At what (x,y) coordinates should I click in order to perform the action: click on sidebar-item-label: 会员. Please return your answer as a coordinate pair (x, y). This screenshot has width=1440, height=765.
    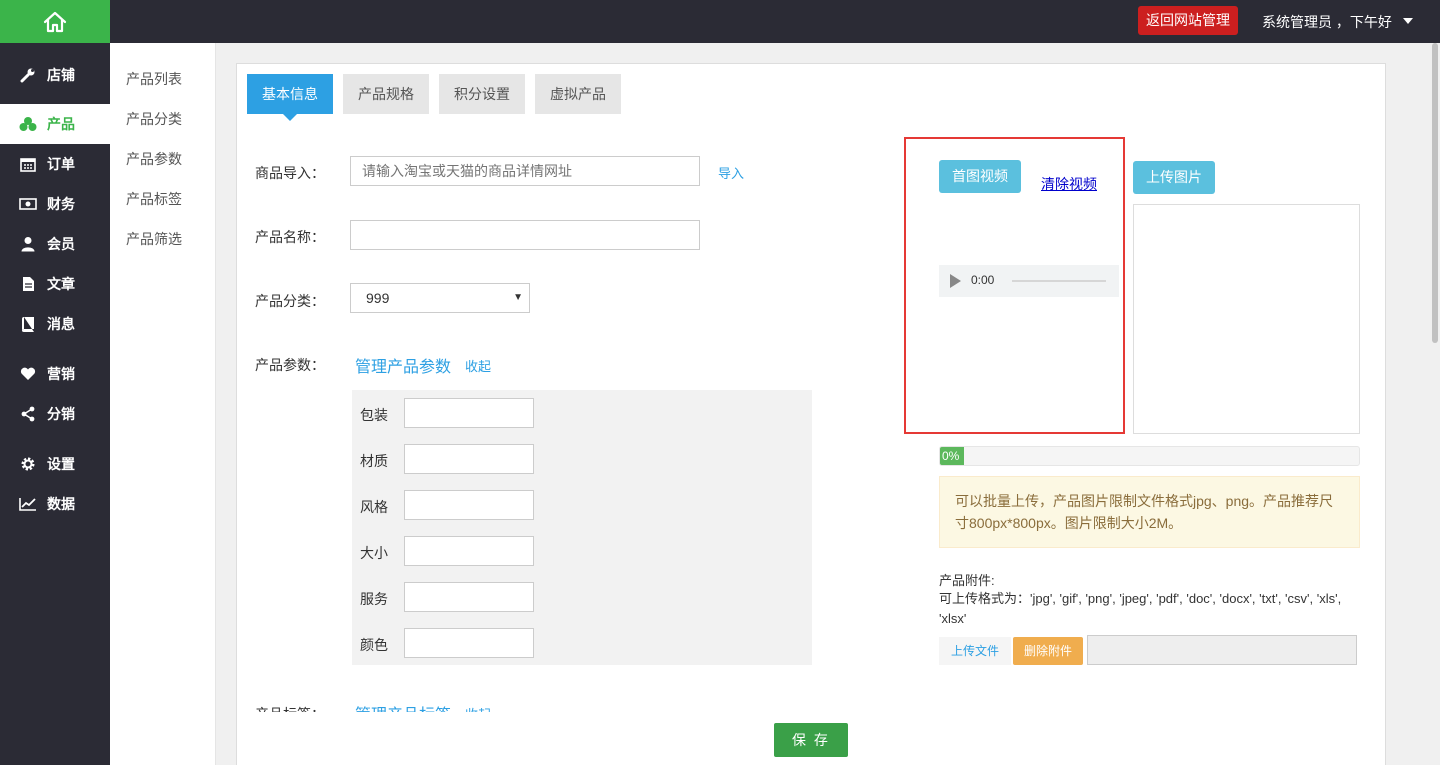
    Looking at the image, I should click on (61, 244).